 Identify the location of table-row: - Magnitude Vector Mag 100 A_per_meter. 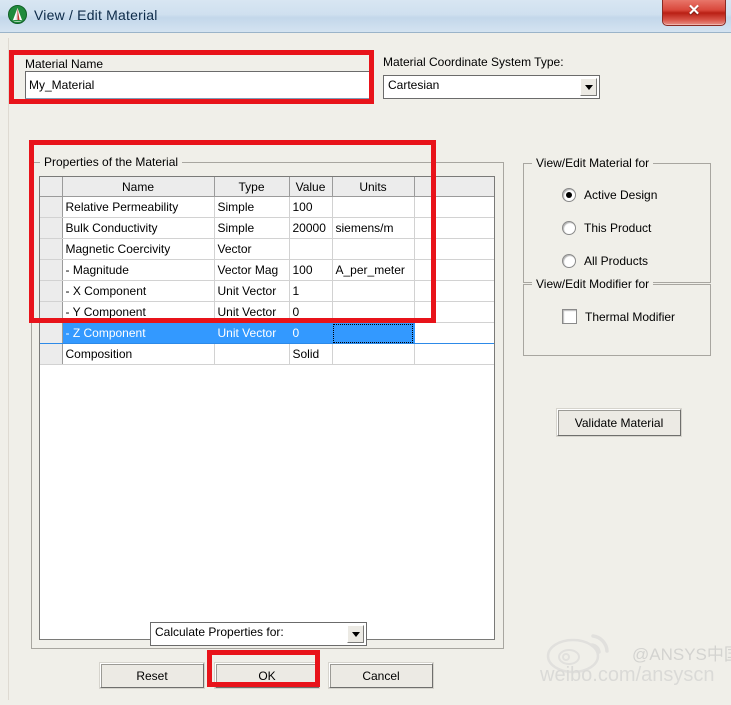
(267, 270).